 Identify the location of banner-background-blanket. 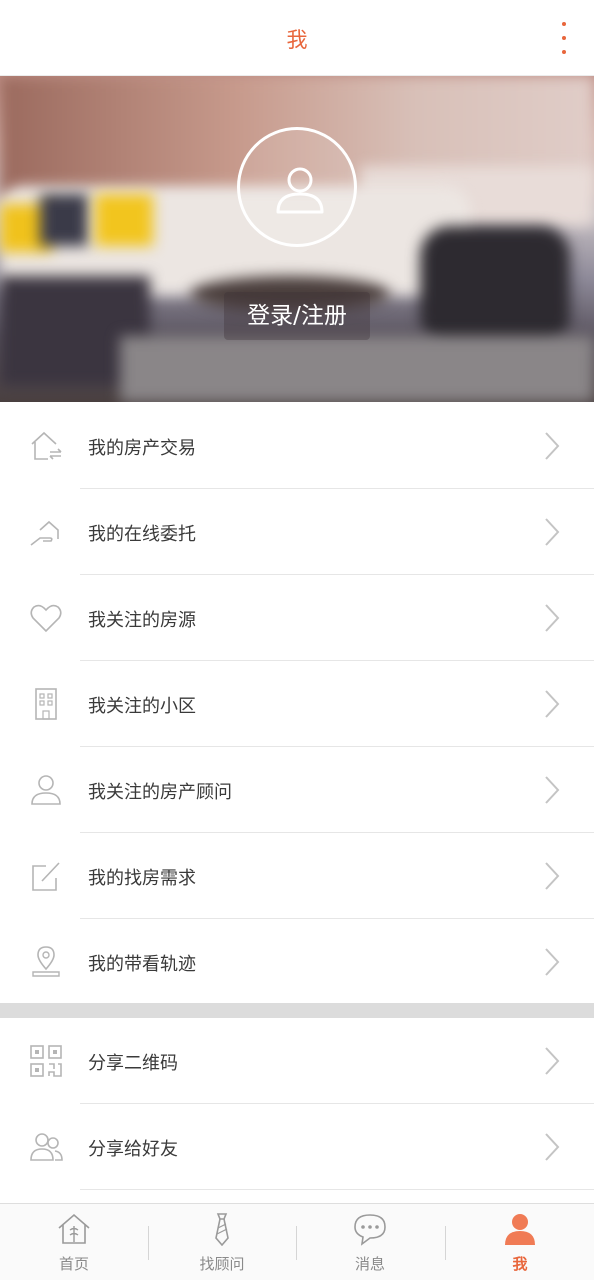
(495, 286).